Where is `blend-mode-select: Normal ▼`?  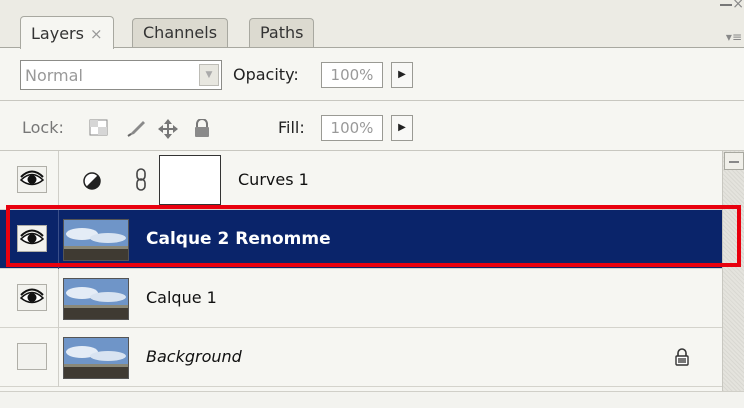 blend-mode-select: Normal ▼ is located at coordinates (121, 75).